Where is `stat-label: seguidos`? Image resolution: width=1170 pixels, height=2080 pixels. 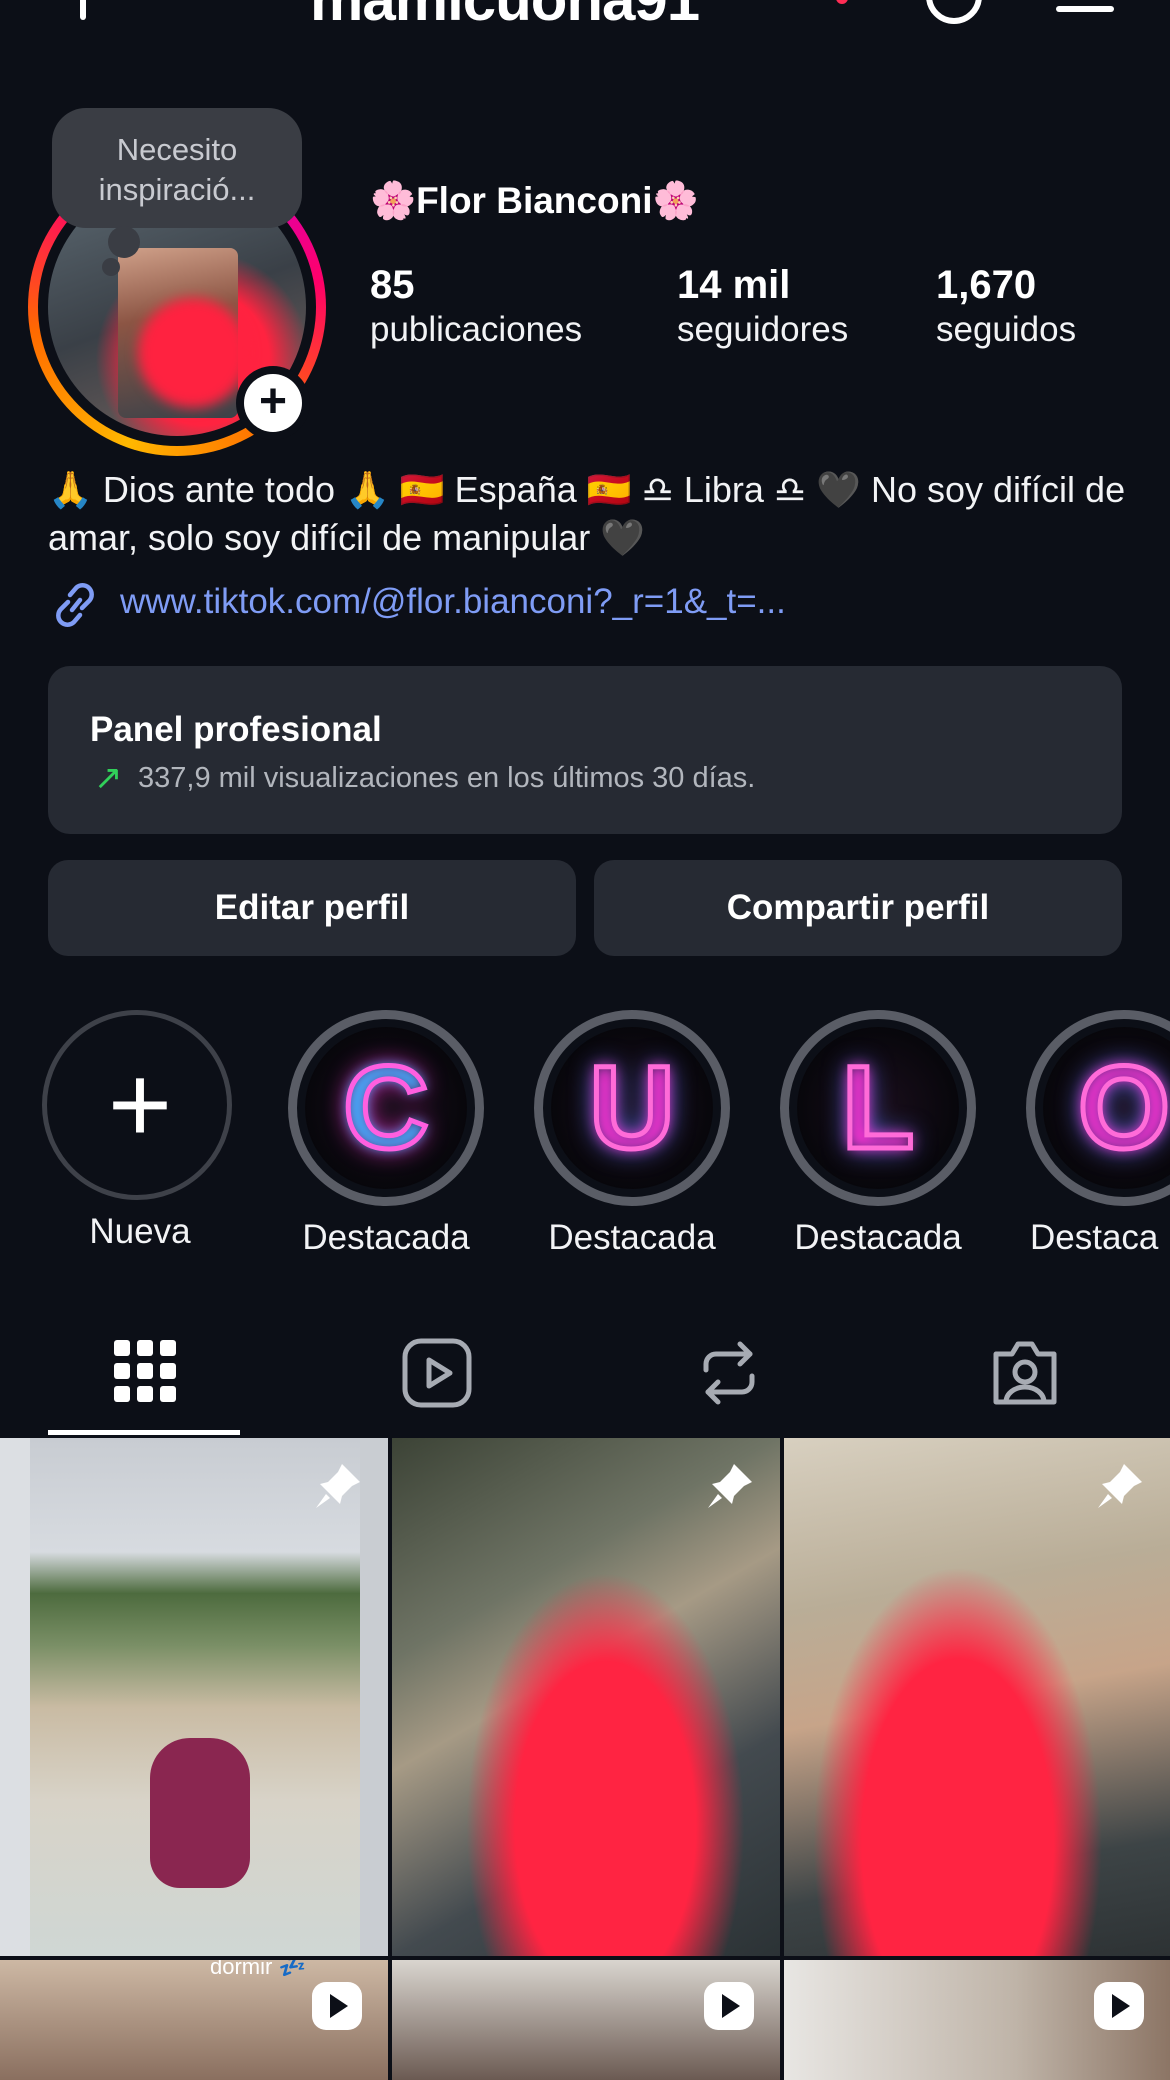 stat-label: seguidos is located at coordinates (1006, 329).